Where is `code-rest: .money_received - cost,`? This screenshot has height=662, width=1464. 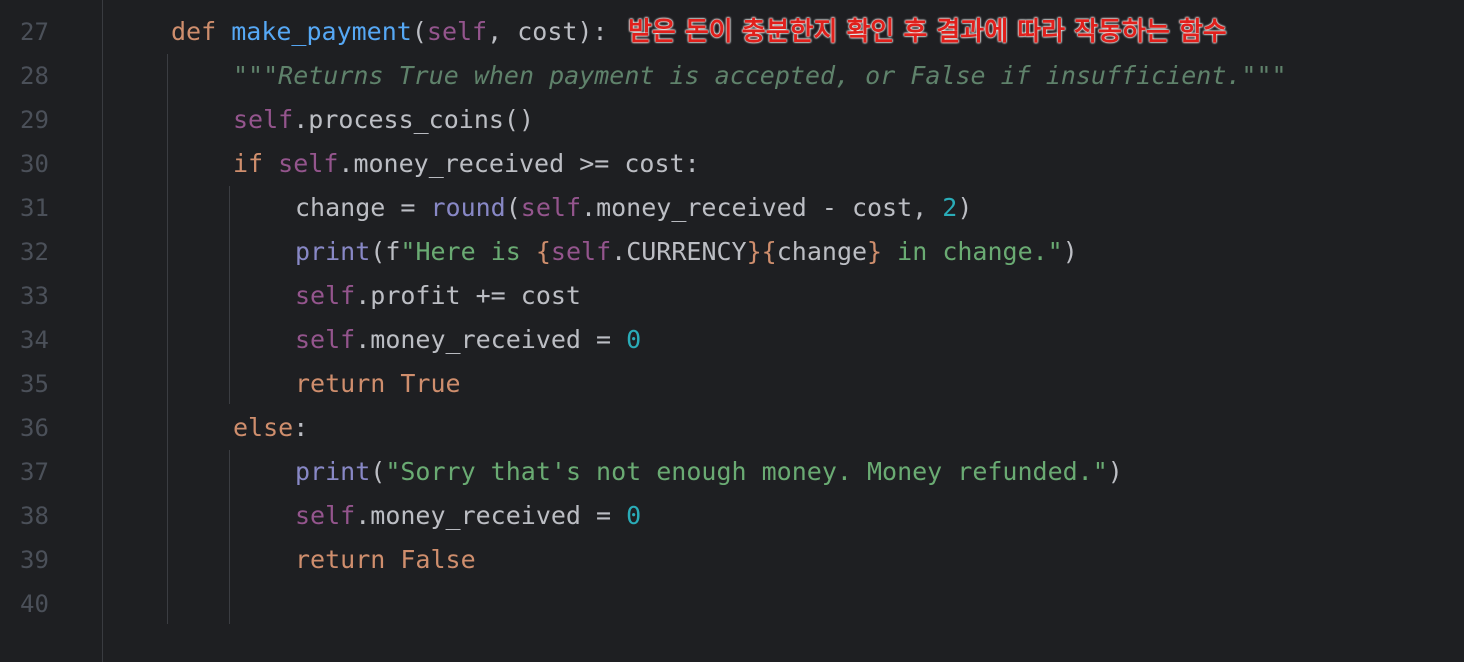
code-rest: .money_received - cost, is located at coordinates (762, 207).